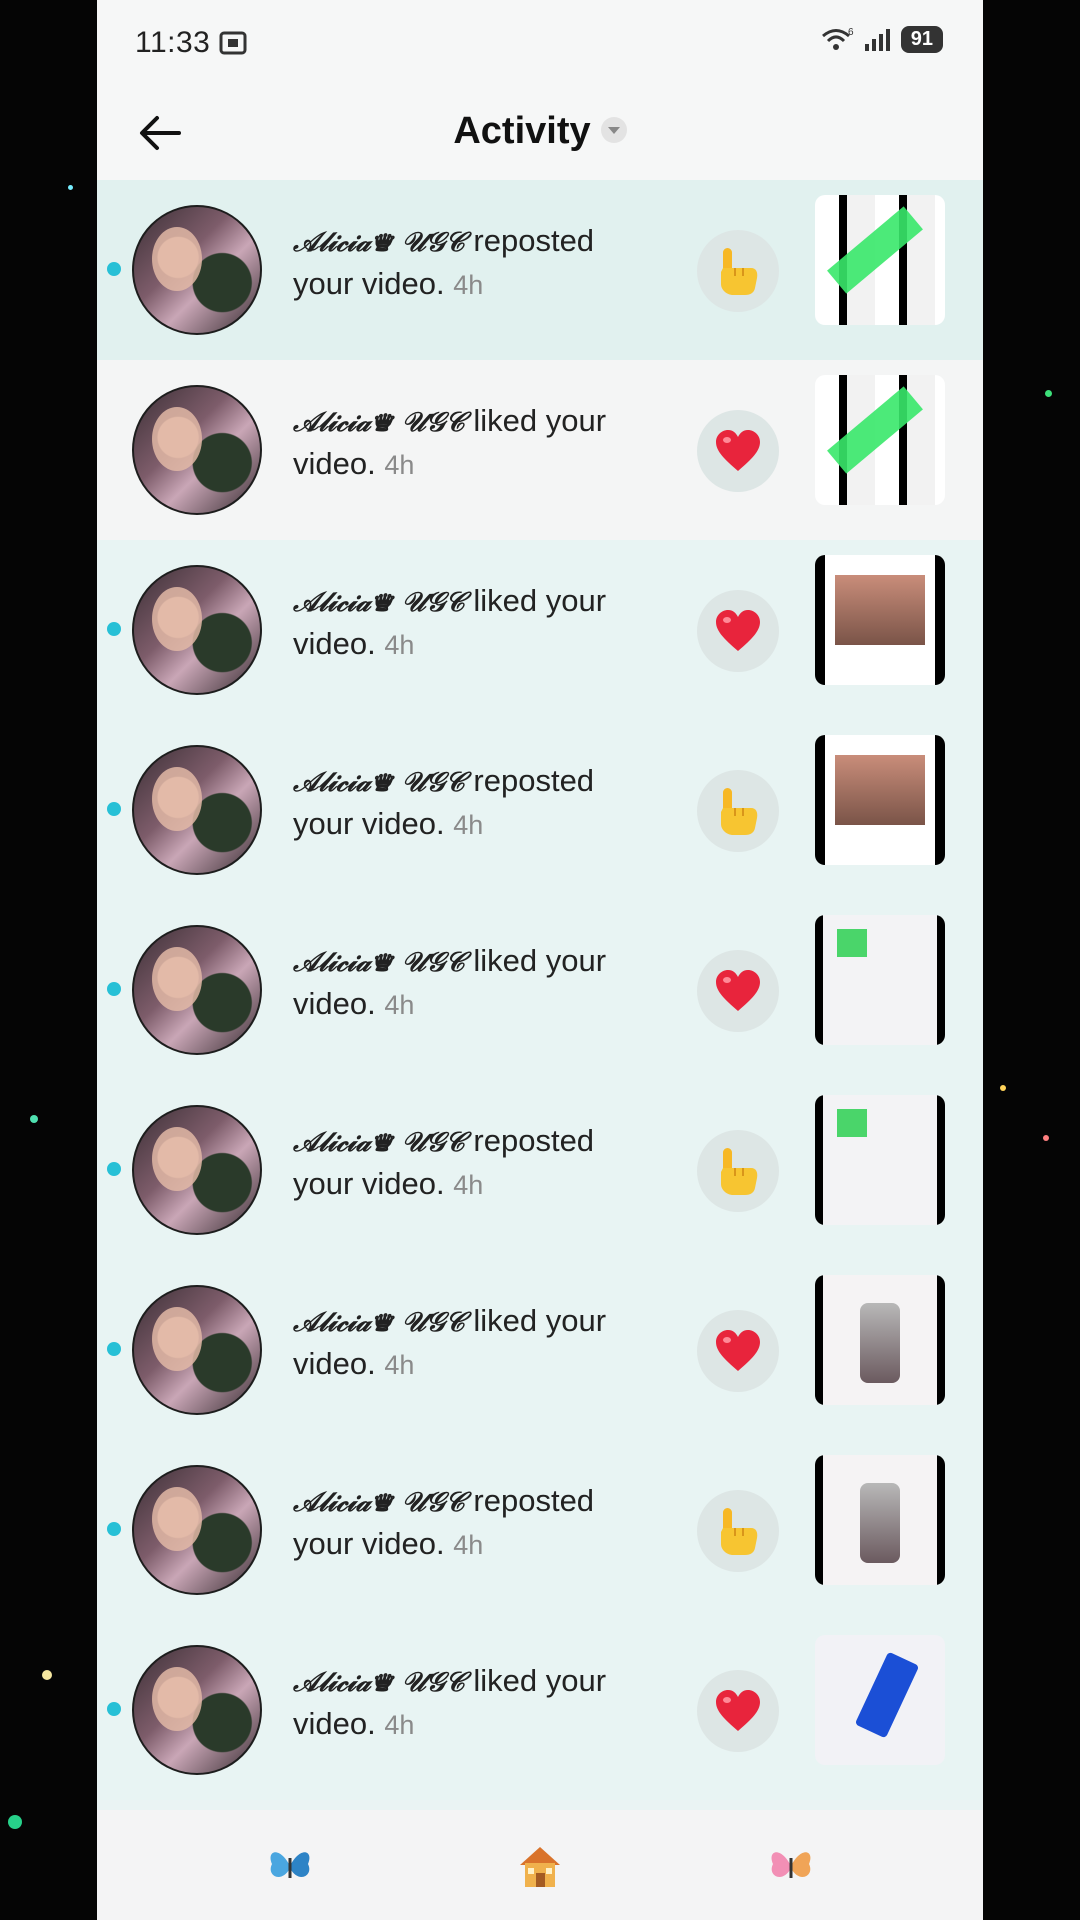 This screenshot has height=1920, width=1080. What do you see at coordinates (233, 43) in the screenshot?
I see `screen-record-icon` at bounding box center [233, 43].